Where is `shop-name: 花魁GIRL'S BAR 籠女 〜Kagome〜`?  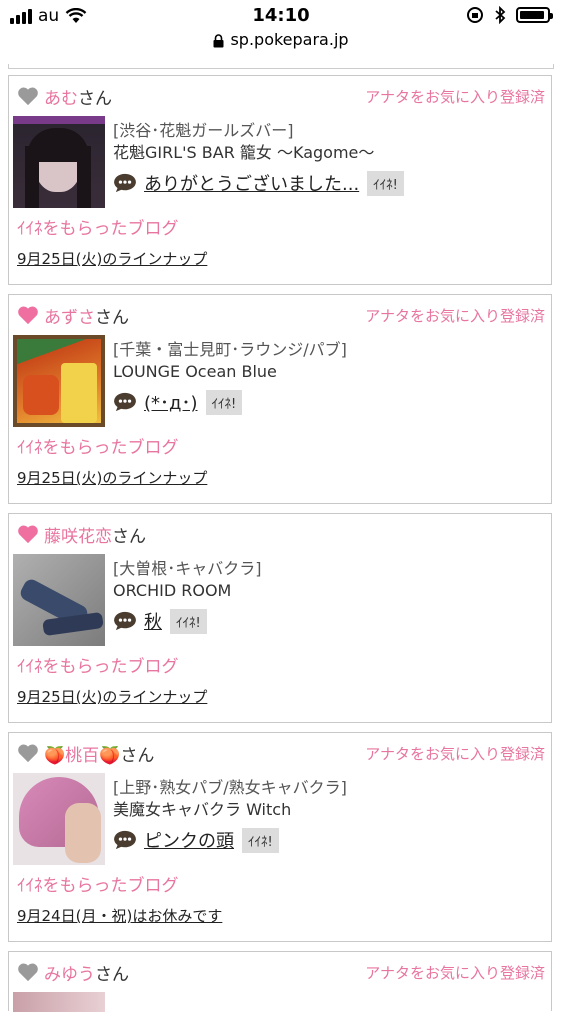
shop-name: 花魁GIRL'S BAR 籠女 〜Kagome〜 is located at coordinates (328, 153).